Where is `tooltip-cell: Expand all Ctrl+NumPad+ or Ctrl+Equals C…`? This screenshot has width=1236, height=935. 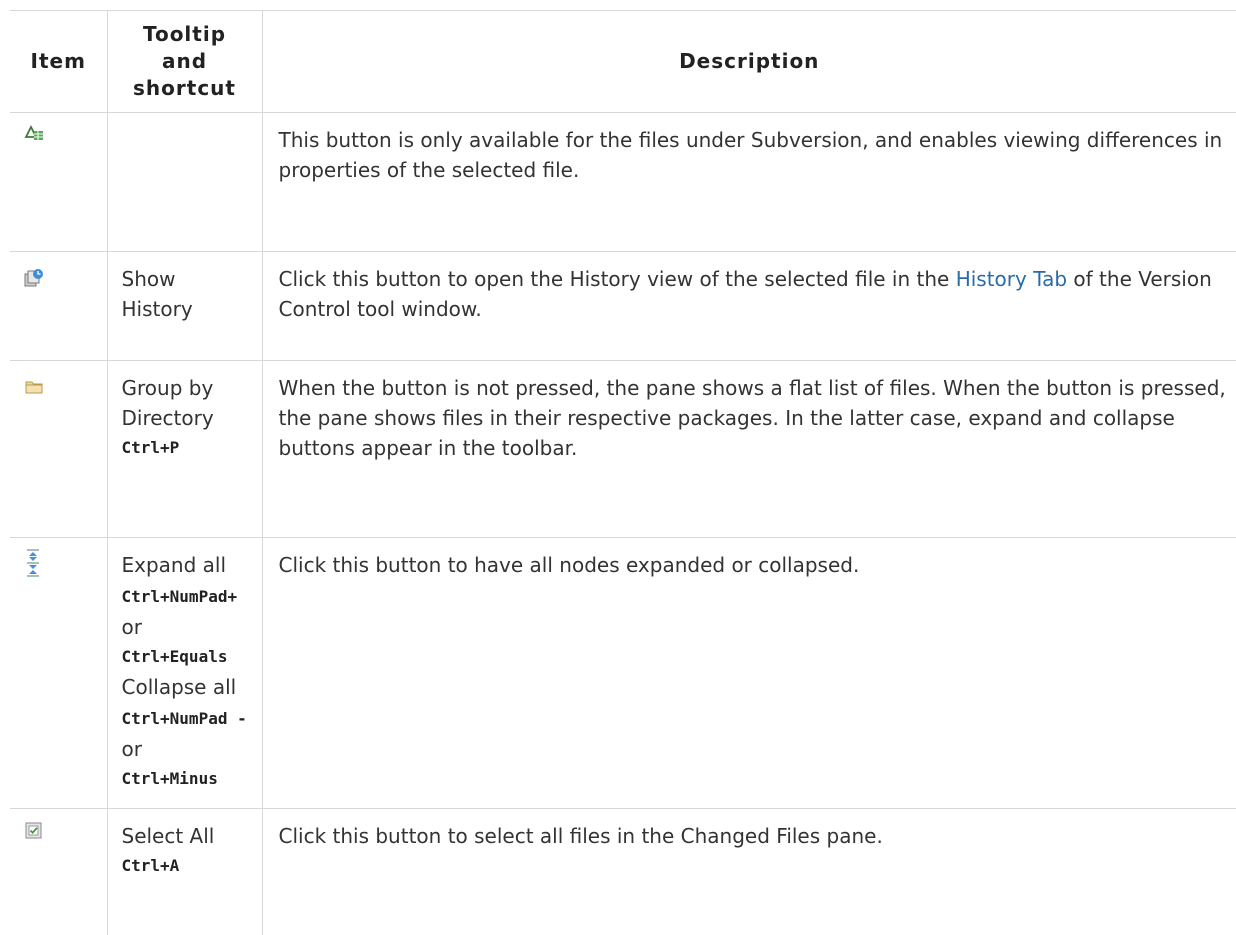 tooltip-cell: Expand all Ctrl+NumPad+ or Ctrl+Equals C… is located at coordinates (184, 673).